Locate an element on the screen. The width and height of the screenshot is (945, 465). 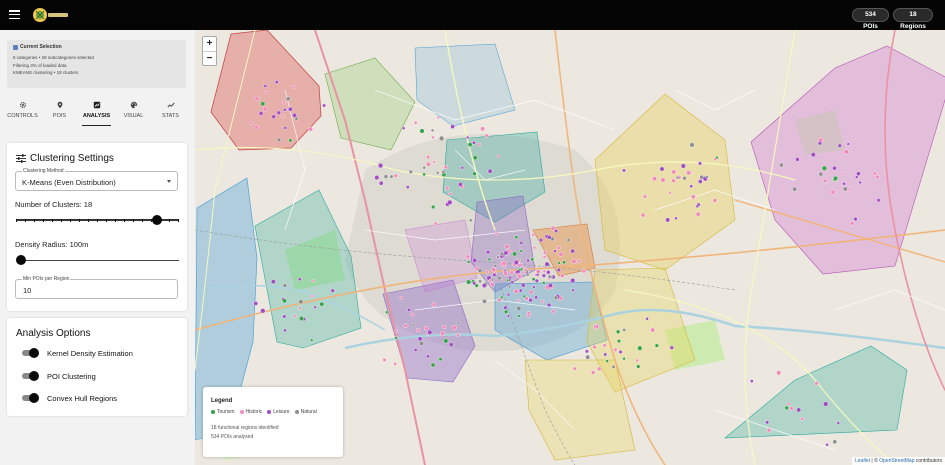
region-count-chip: 18 Regions is located at coordinates (913, 19).